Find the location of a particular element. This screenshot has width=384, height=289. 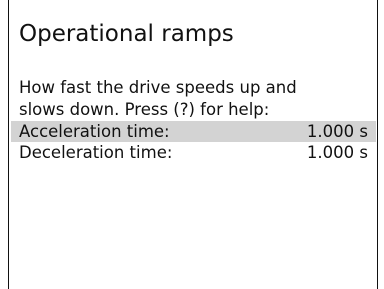

screen-title: Operational ramps is located at coordinates (126, 34).